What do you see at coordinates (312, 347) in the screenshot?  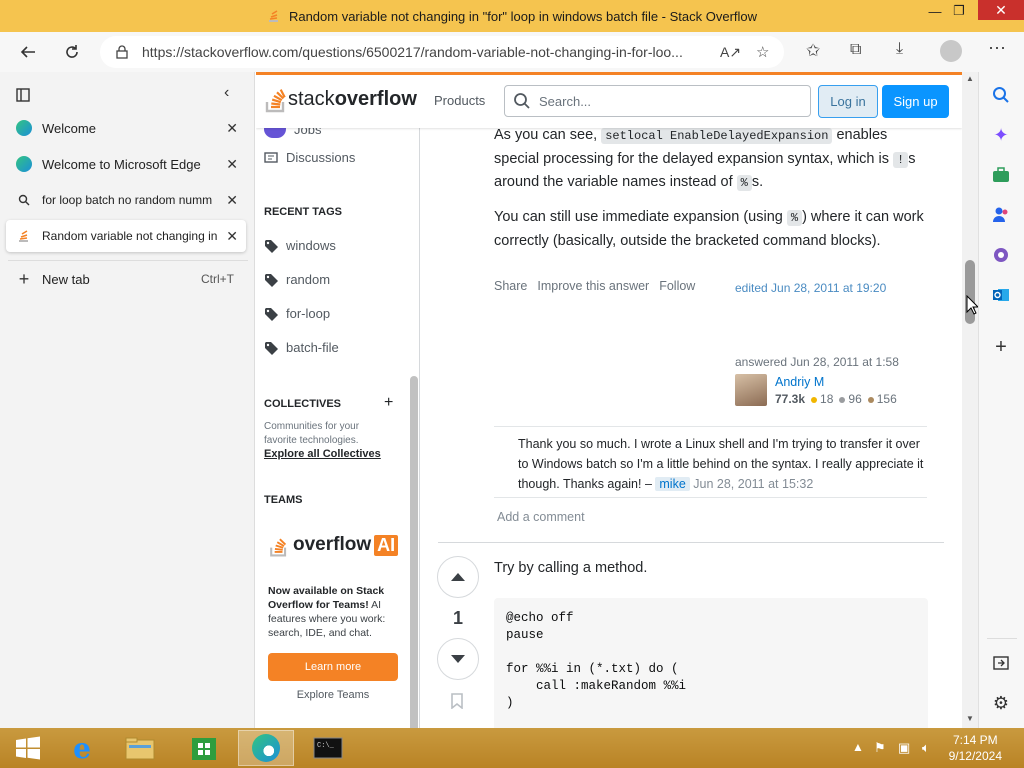 I see `tag-label: batch-file` at bounding box center [312, 347].